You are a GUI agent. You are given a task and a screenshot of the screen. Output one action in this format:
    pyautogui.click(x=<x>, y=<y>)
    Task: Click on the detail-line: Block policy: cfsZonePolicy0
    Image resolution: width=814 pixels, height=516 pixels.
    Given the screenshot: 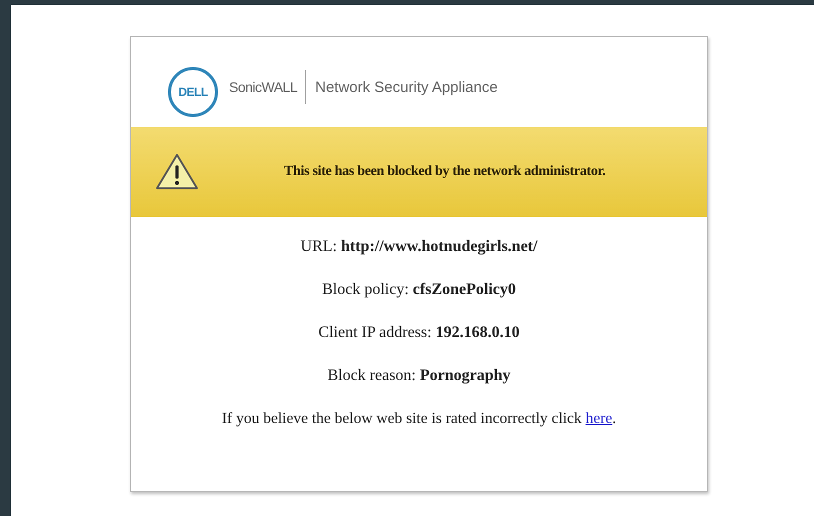 What is the action you would take?
    pyautogui.click(x=419, y=290)
    